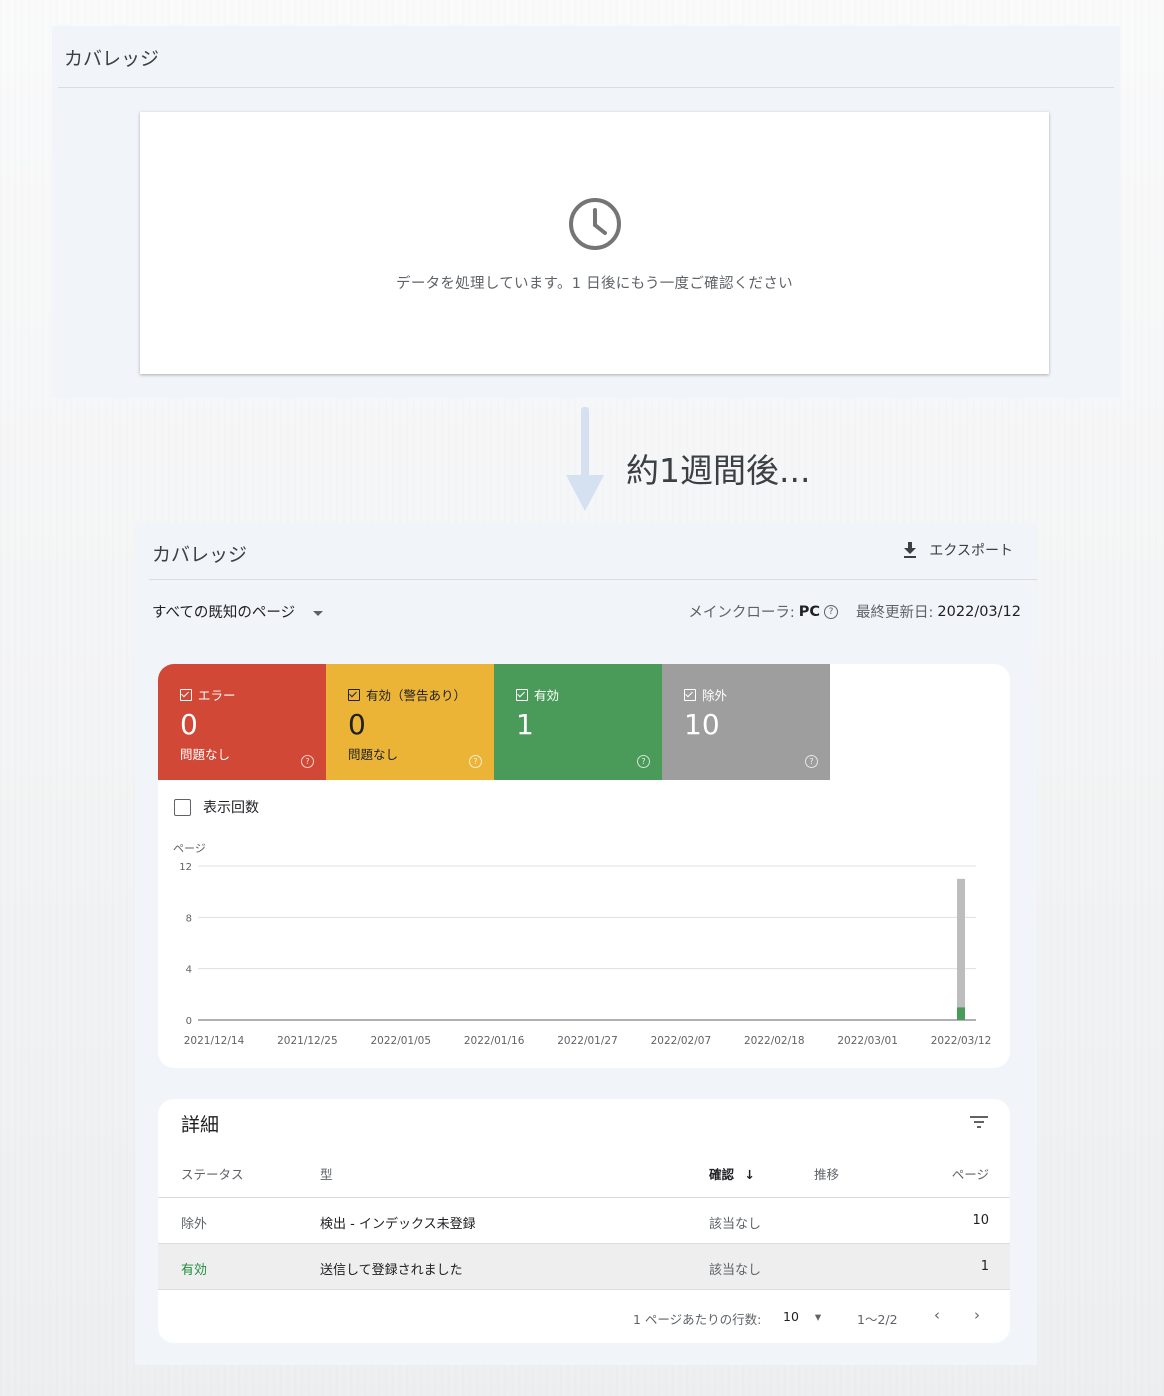  Describe the element at coordinates (910, 550) in the screenshot. I see `download-icon` at that location.